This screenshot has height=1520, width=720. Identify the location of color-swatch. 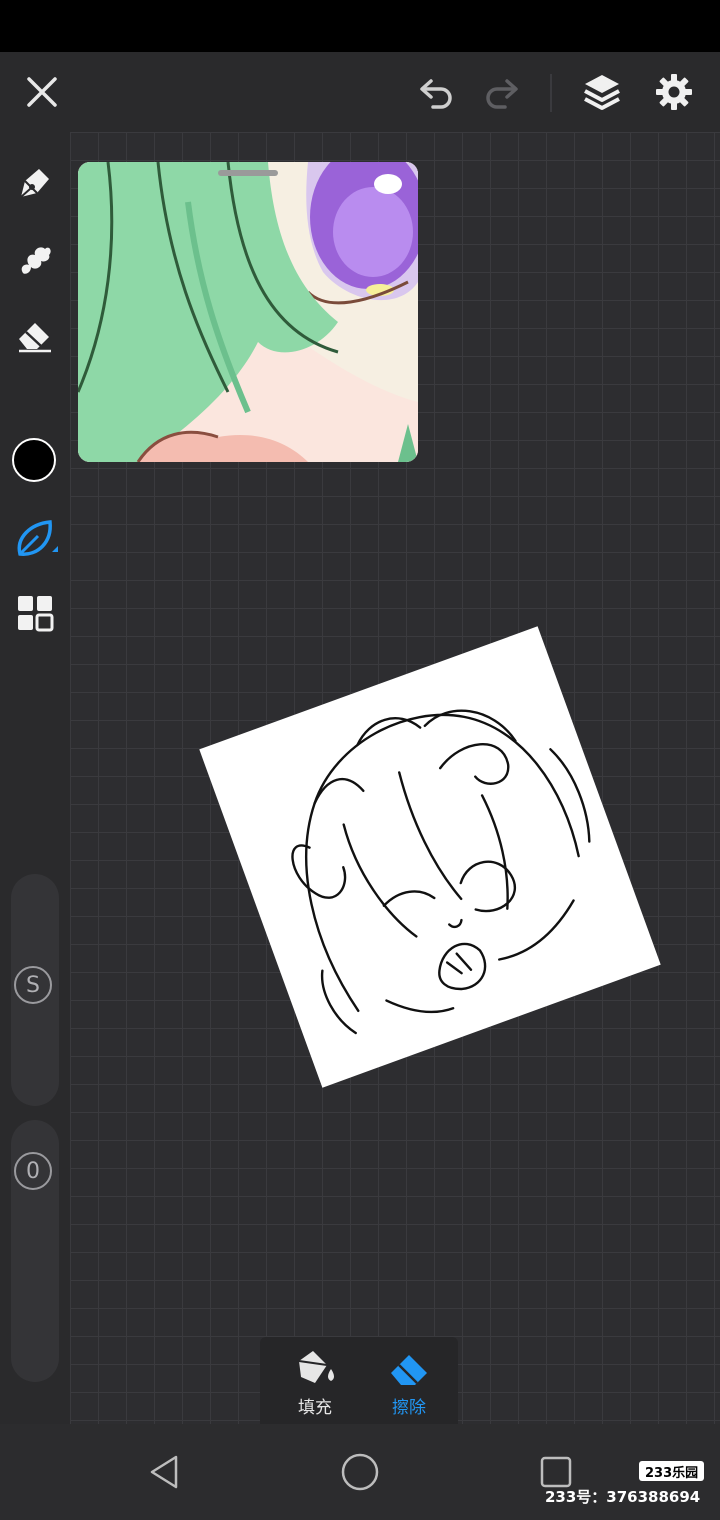
(34, 460).